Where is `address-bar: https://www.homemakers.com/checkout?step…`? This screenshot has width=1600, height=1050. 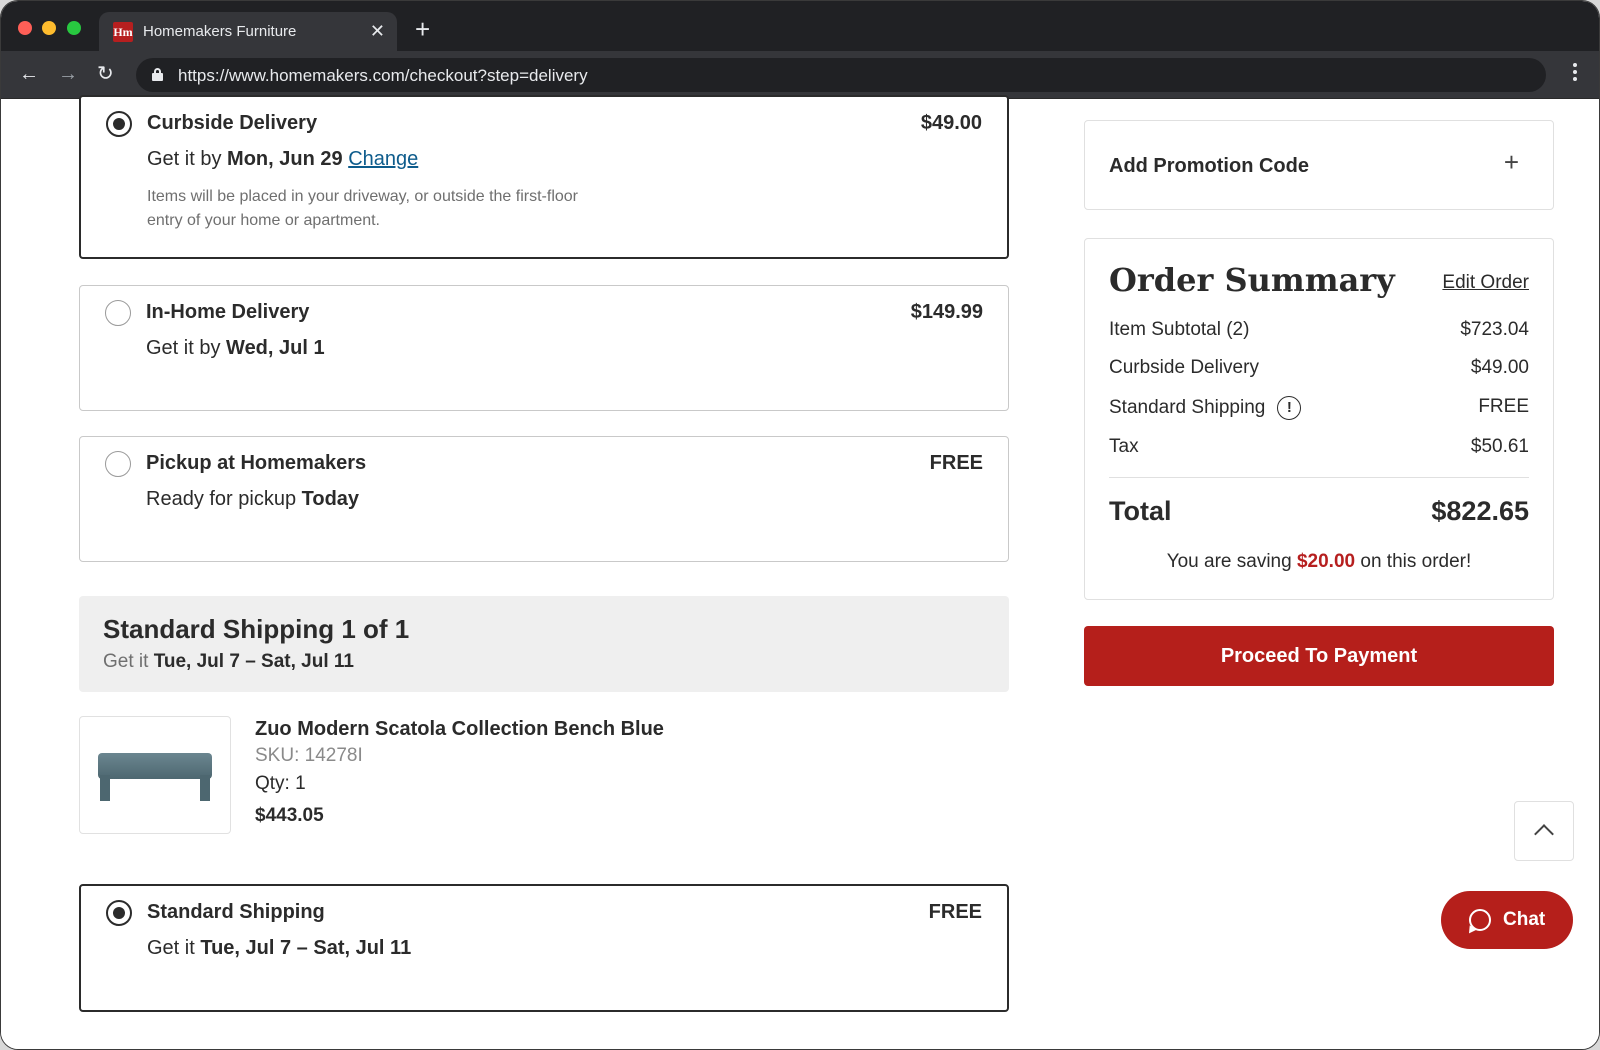
address-bar: https://www.homemakers.com/checkout?step… is located at coordinates (841, 75).